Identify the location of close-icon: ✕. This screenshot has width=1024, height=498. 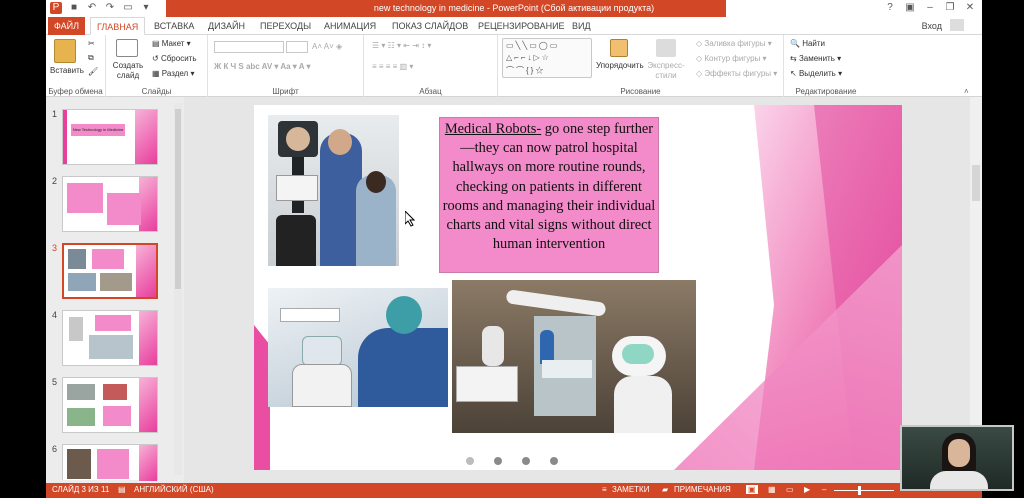
(970, 8).